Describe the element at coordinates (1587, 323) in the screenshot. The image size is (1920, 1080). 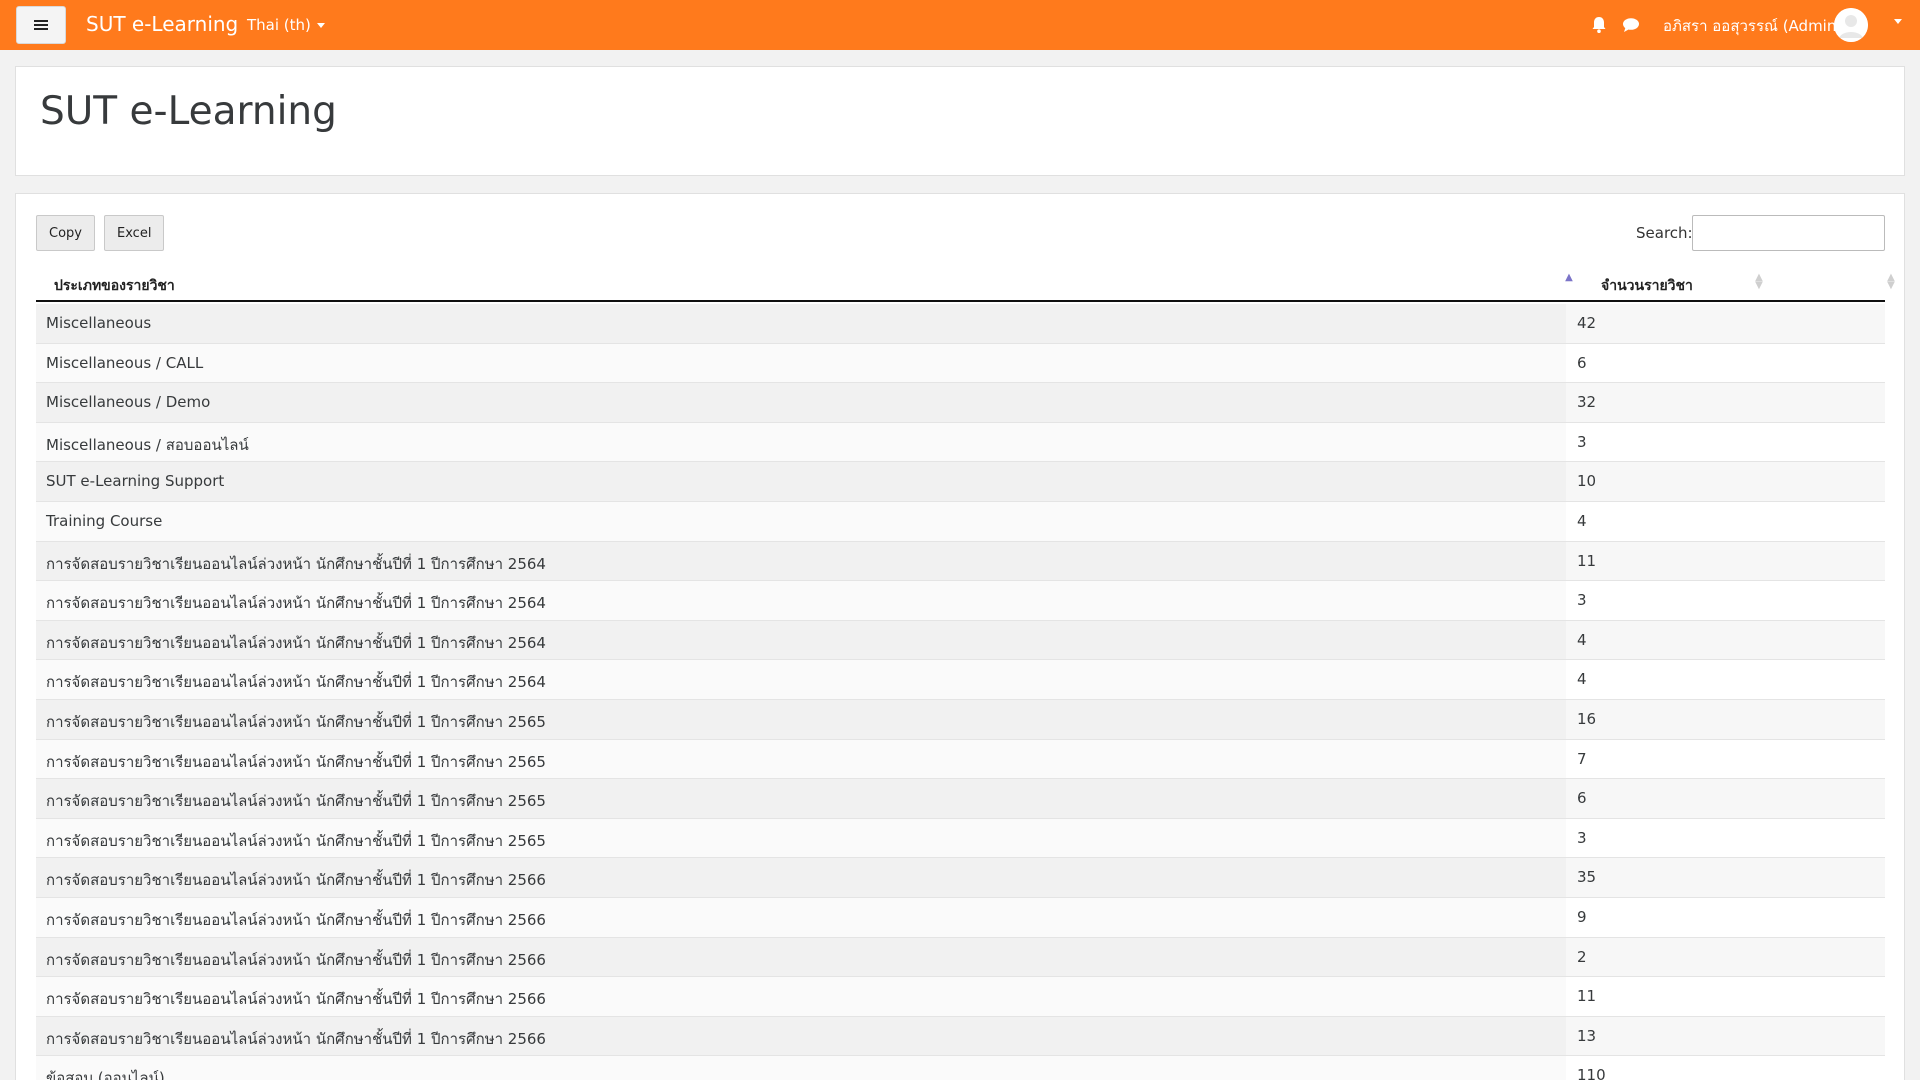
I see `count-value: 42` at that location.